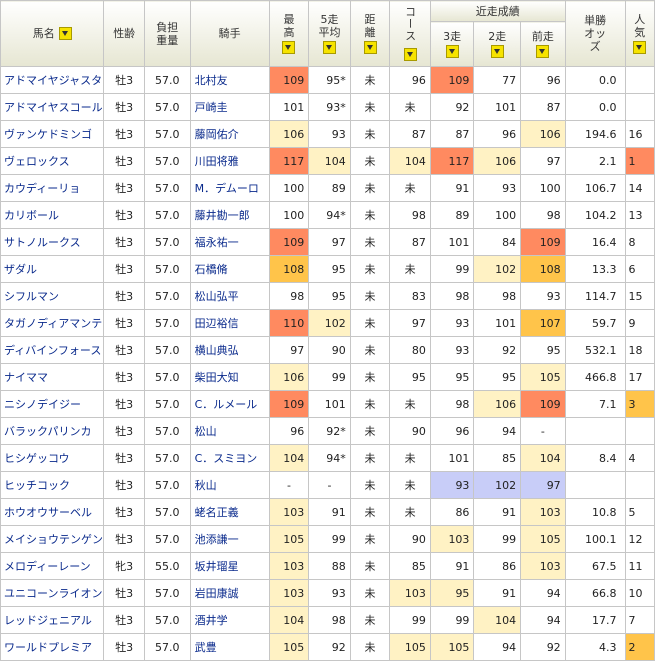  Describe the element at coordinates (497, 107) in the screenshot. I see `race2-cell: 101` at that location.